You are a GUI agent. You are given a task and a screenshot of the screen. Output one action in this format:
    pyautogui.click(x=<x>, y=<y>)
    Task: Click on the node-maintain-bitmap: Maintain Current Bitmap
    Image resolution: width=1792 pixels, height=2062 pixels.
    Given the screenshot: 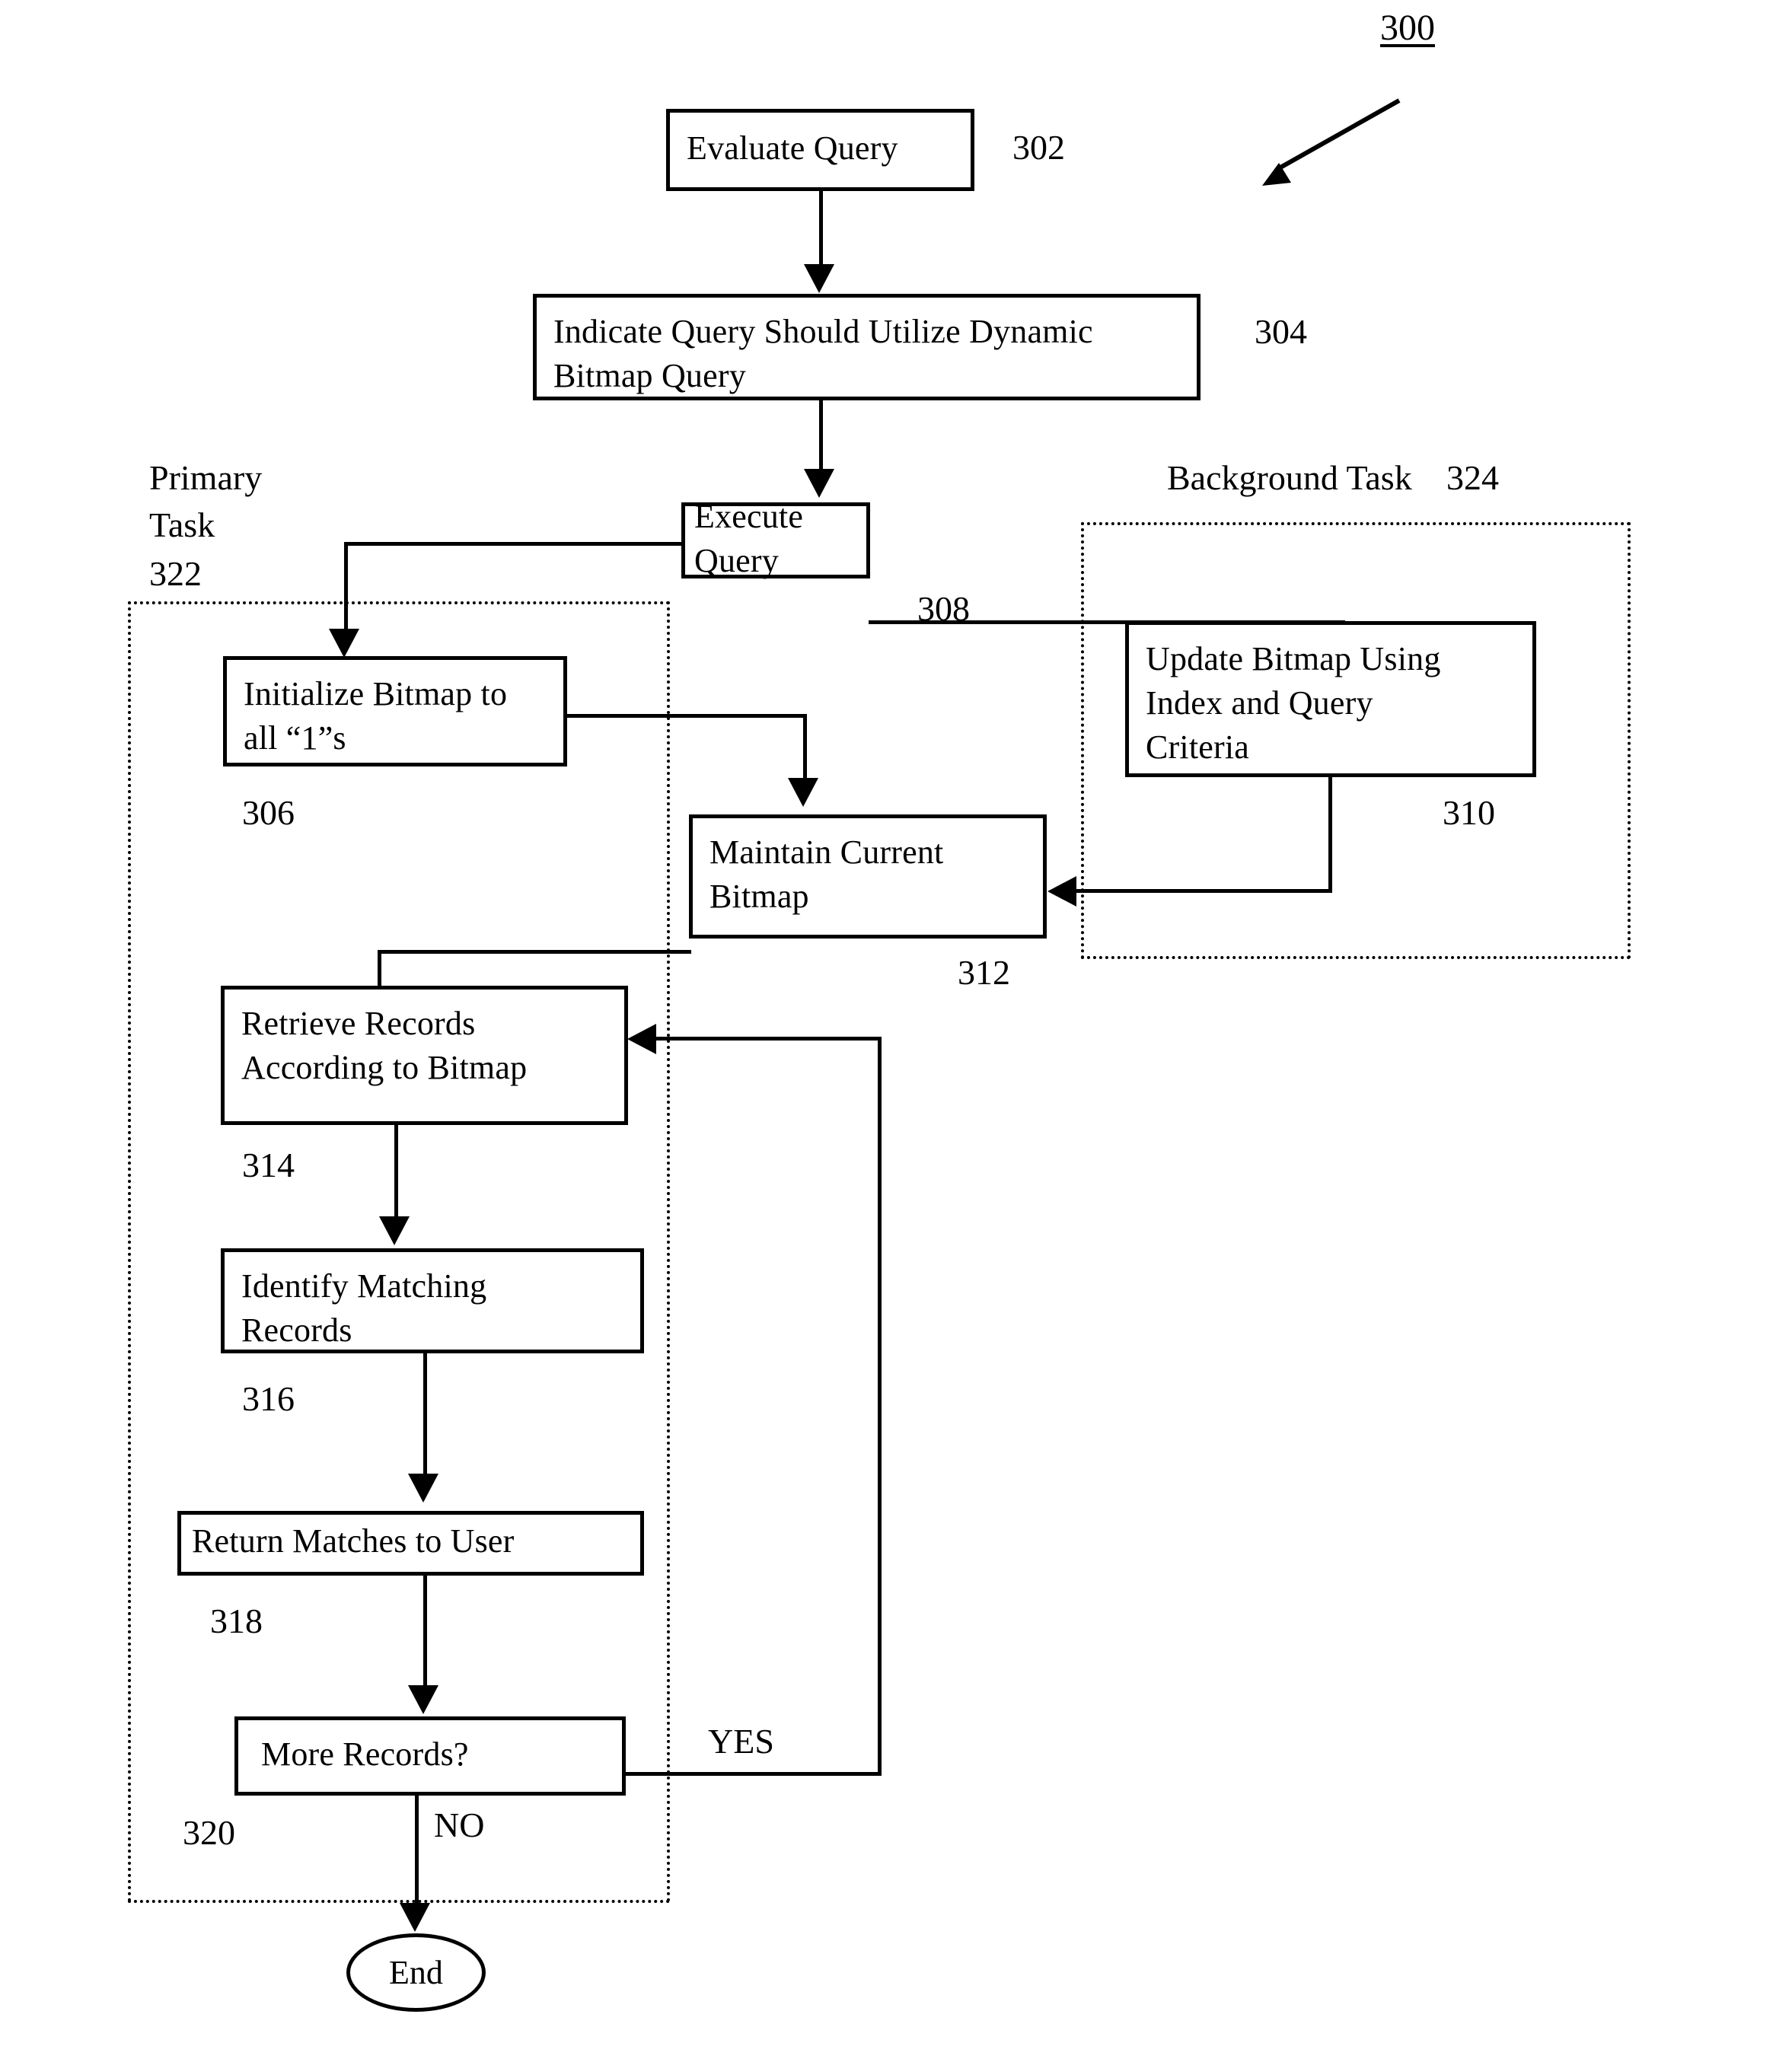 What is the action you would take?
    pyautogui.click(x=868, y=876)
    